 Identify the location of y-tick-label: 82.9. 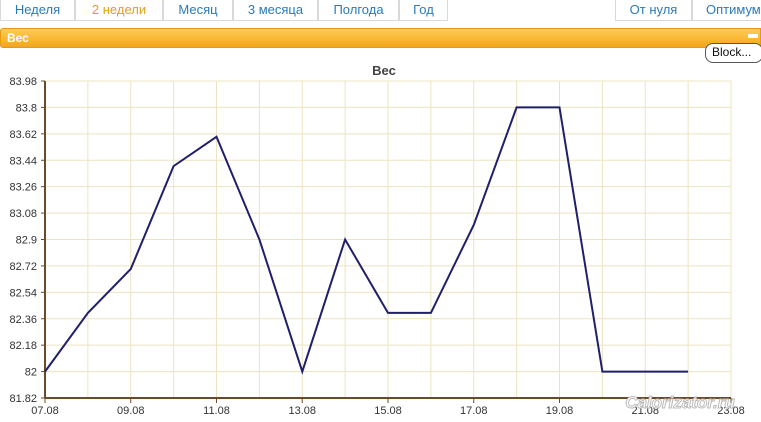
(26, 241).